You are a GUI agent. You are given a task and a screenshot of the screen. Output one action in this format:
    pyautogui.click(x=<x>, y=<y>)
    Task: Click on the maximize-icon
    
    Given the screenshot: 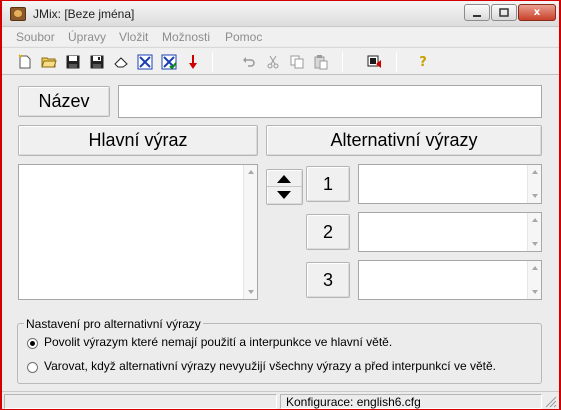 What is the action you would take?
    pyautogui.click(x=504, y=12)
    